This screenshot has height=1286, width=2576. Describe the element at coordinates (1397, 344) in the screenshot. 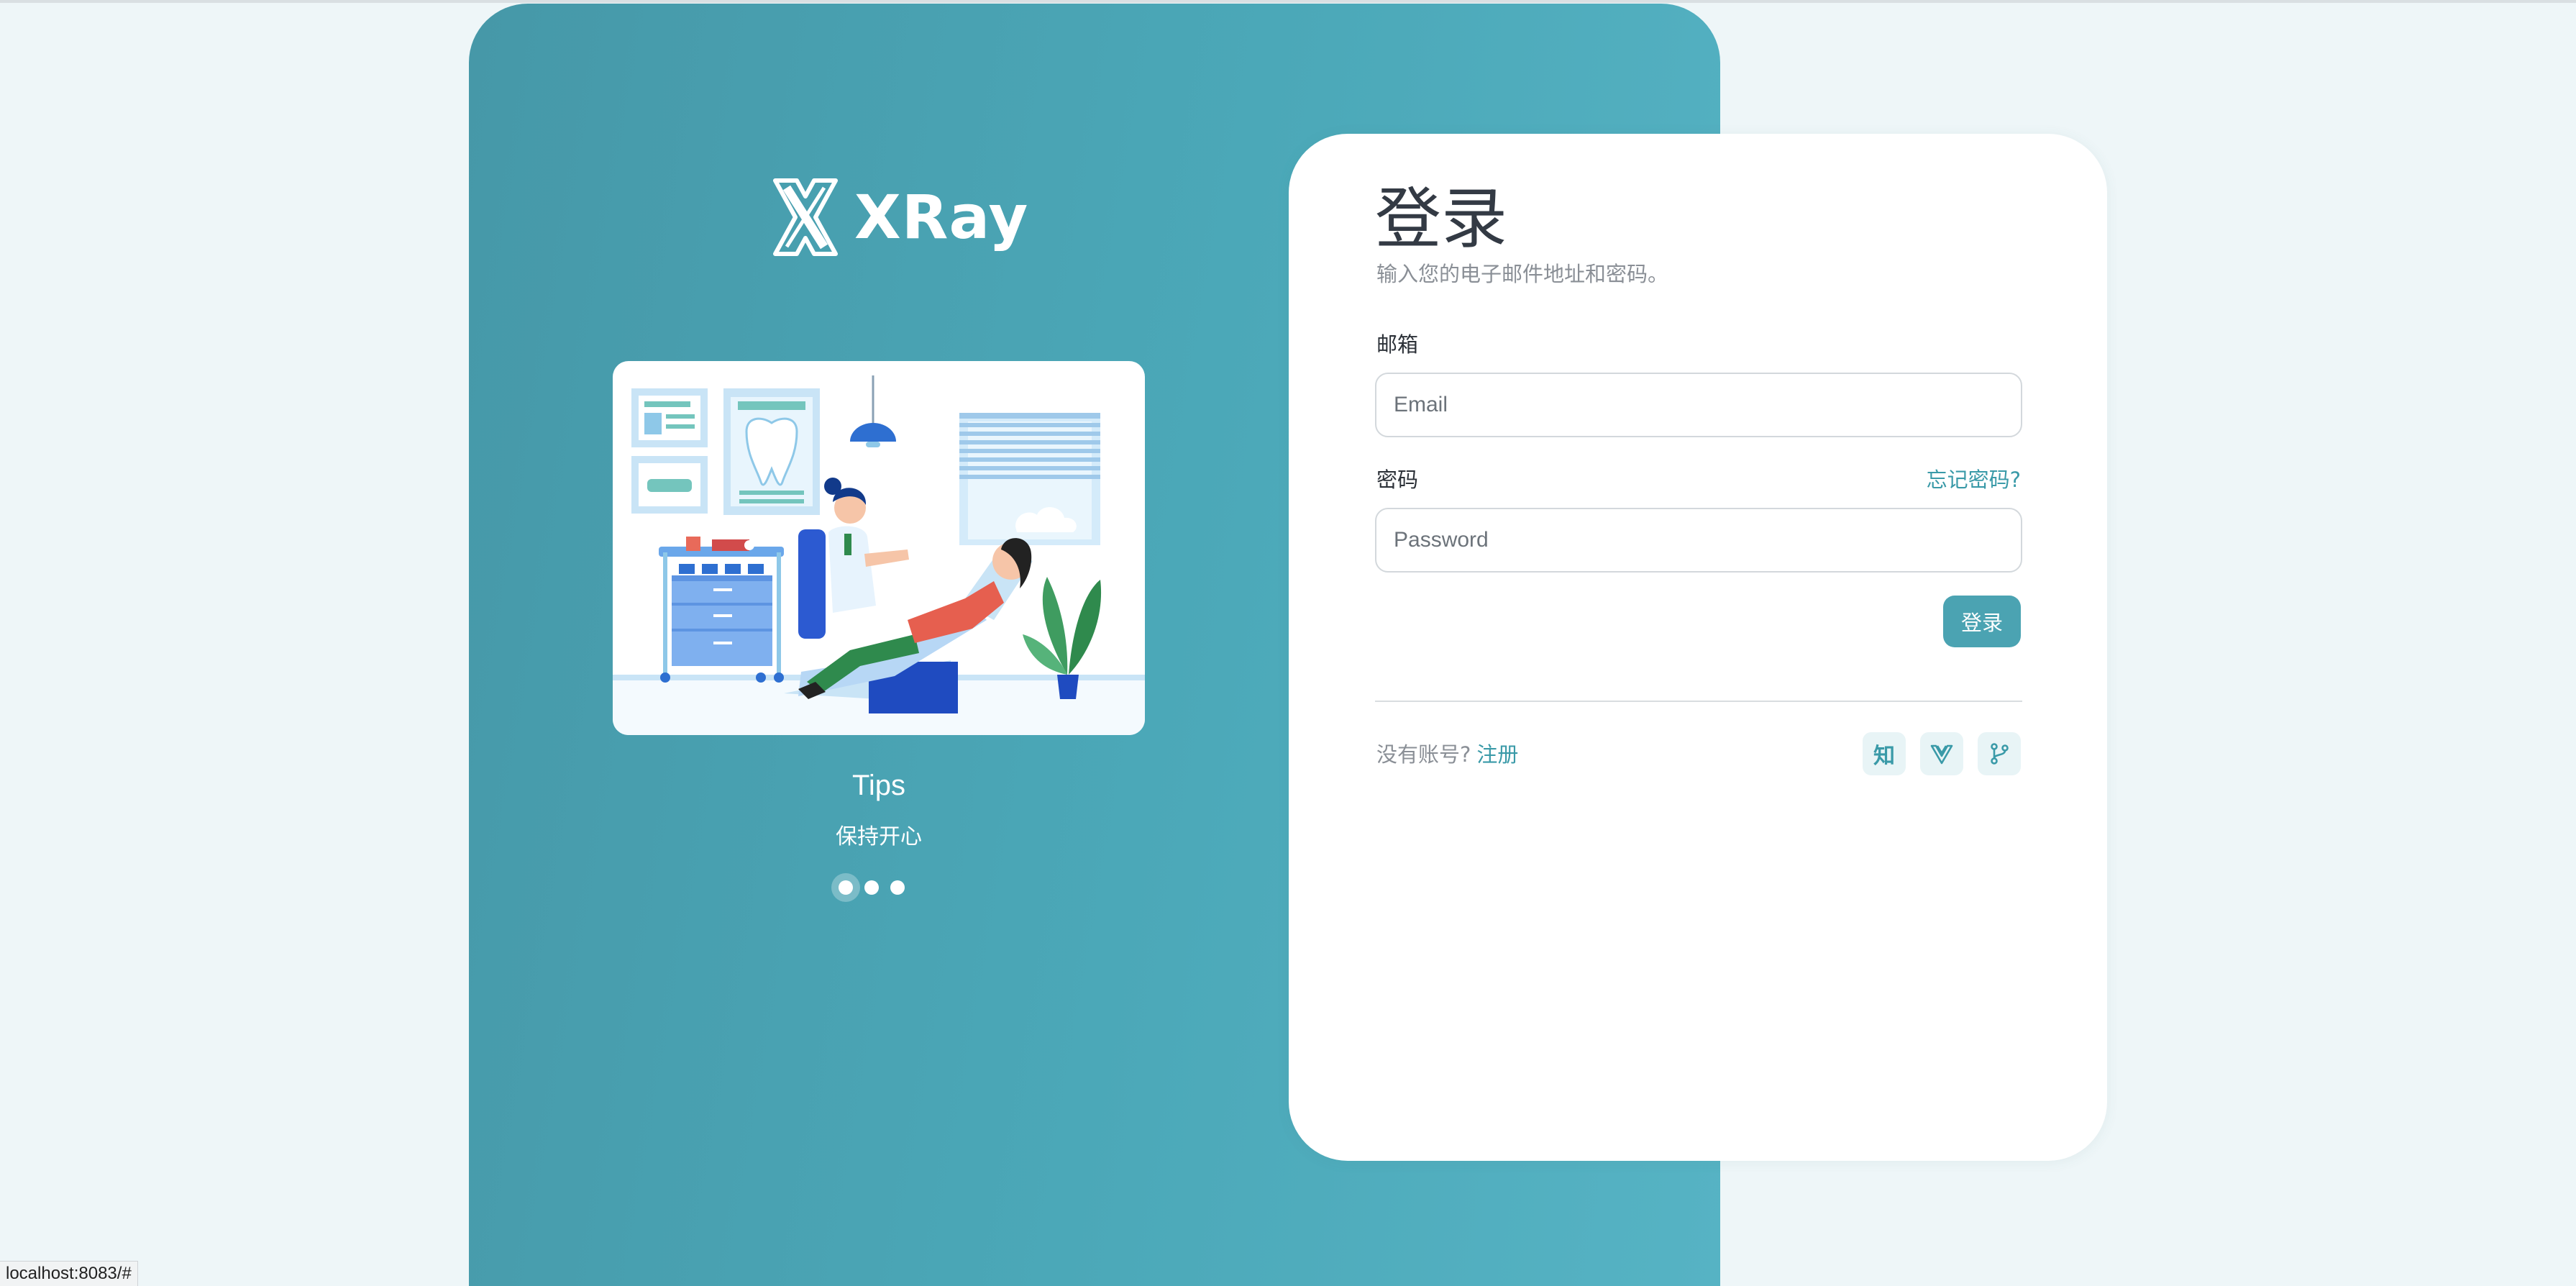

I see `email-label: 邮箱` at that location.